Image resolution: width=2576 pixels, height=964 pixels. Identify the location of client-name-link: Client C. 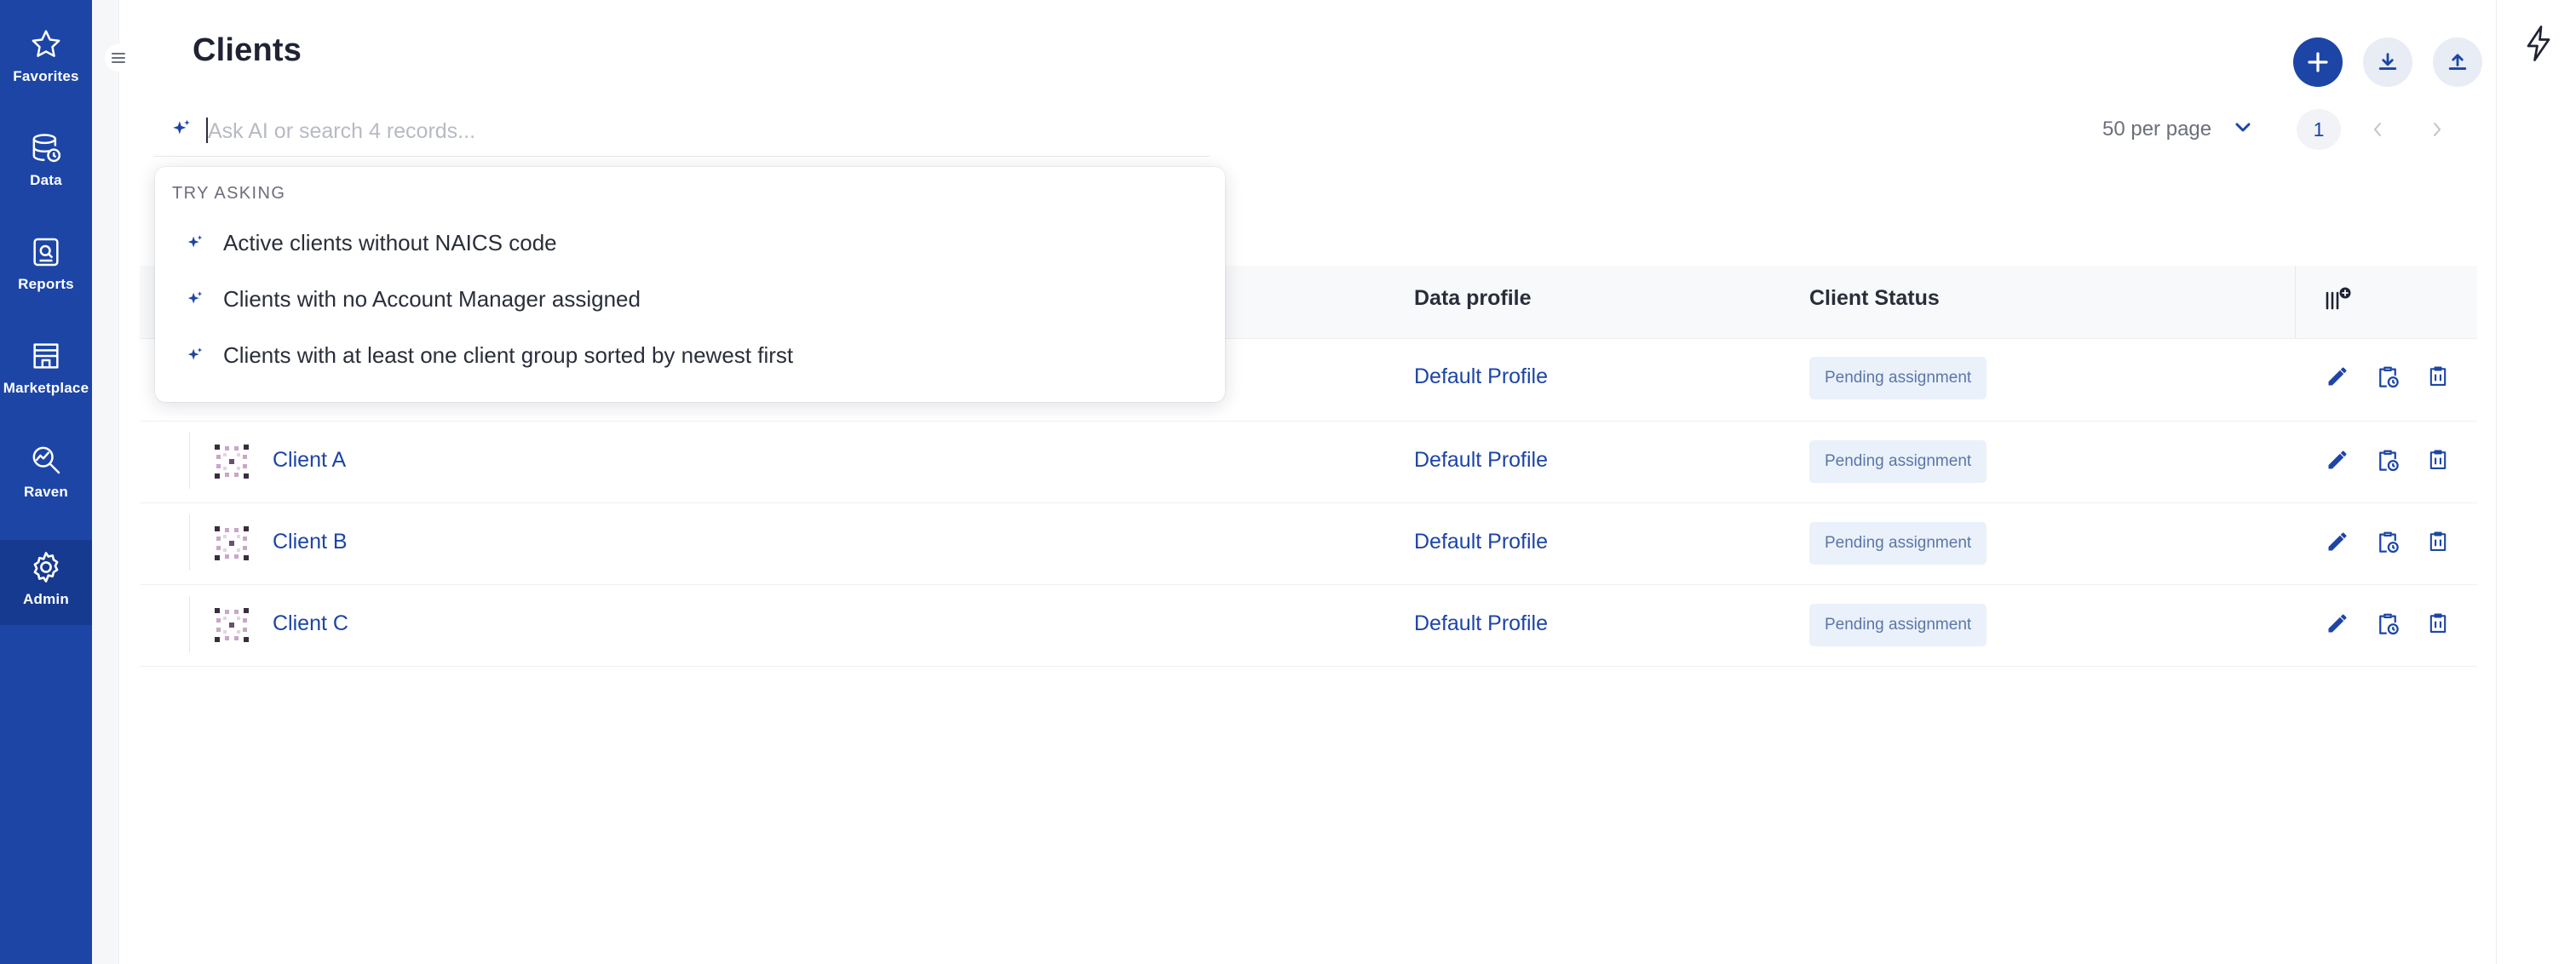
(311, 623).